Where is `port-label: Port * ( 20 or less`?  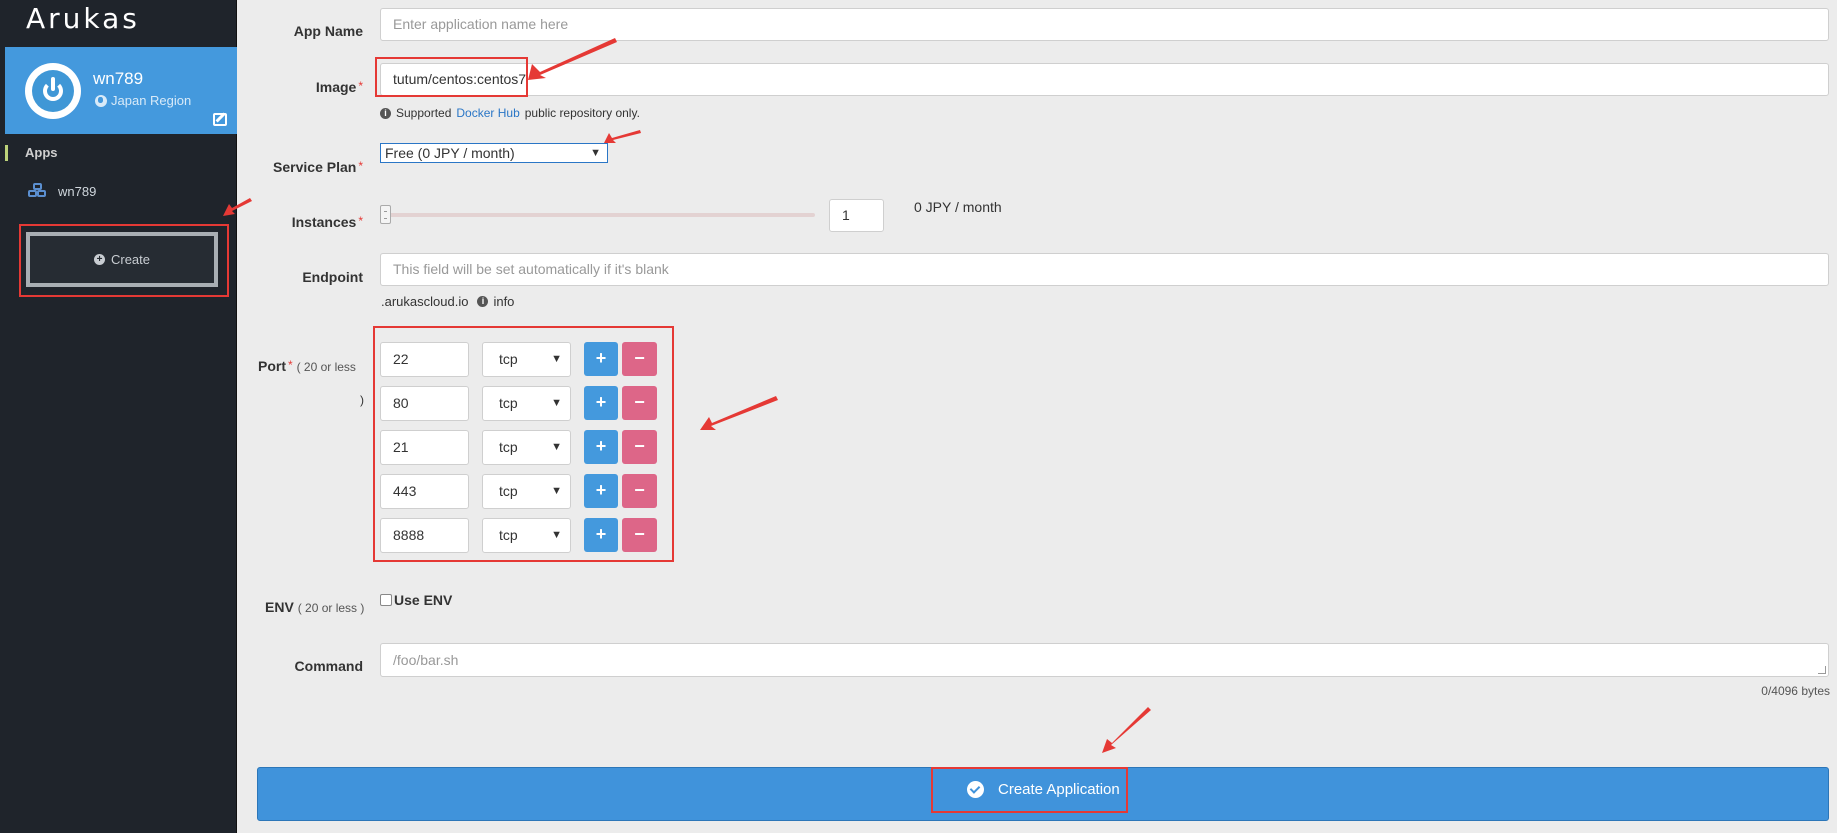 port-label: Port * ( 20 or less is located at coordinates (307, 366).